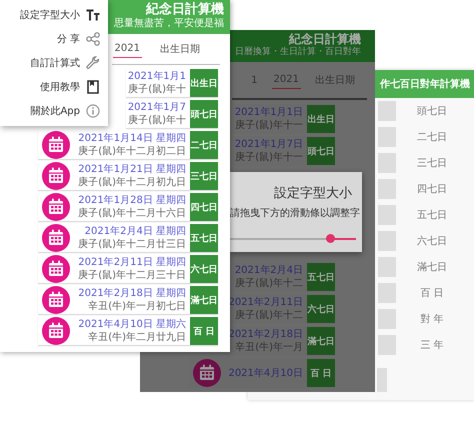 This screenshot has height=428, width=474. What do you see at coordinates (180, 49) in the screenshot?
I see `tab: 出生日期` at bounding box center [180, 49].